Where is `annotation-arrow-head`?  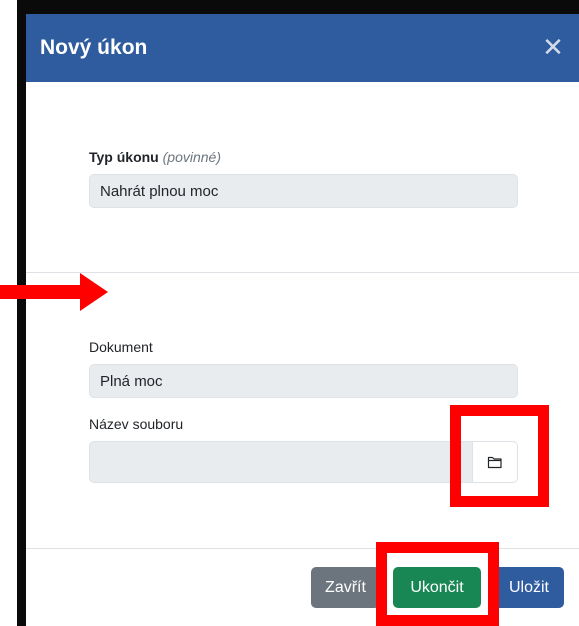
annotation-arrow-head is located at coordinates (94, 292).